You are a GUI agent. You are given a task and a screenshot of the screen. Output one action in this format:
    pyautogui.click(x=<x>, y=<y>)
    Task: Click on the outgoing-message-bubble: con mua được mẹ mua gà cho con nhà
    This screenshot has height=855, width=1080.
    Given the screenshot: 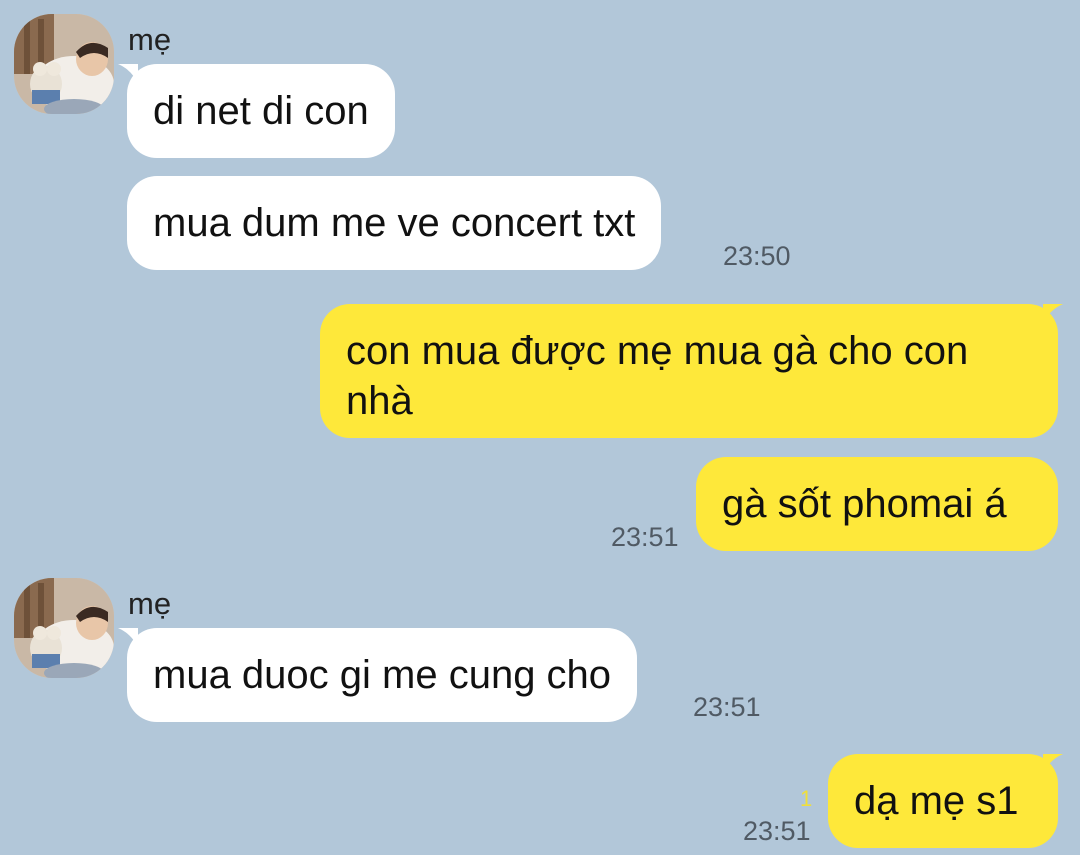 What is the action you would take?
    pyautogui.click(x=689, y=371)
    